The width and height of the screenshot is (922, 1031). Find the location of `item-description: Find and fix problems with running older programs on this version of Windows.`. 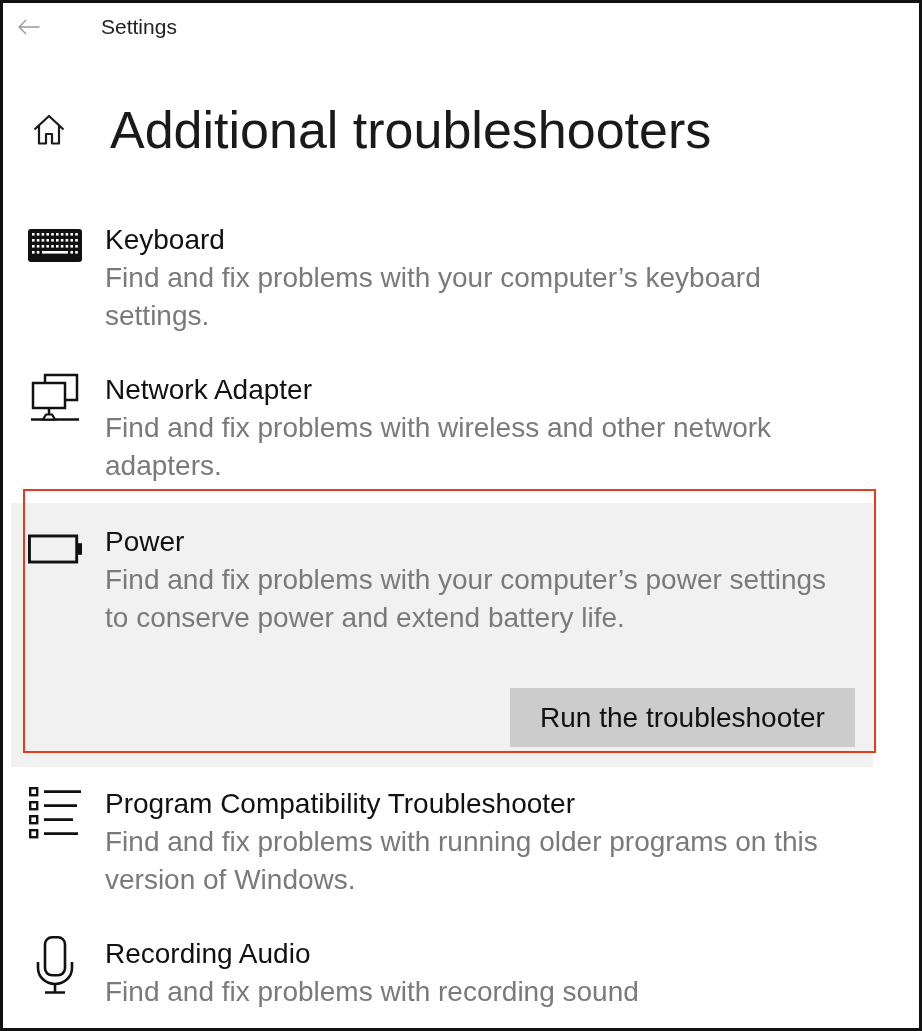

item-description: Find and fix problems with running older programs on this version of Windows. is located at coordinates (462, 861).